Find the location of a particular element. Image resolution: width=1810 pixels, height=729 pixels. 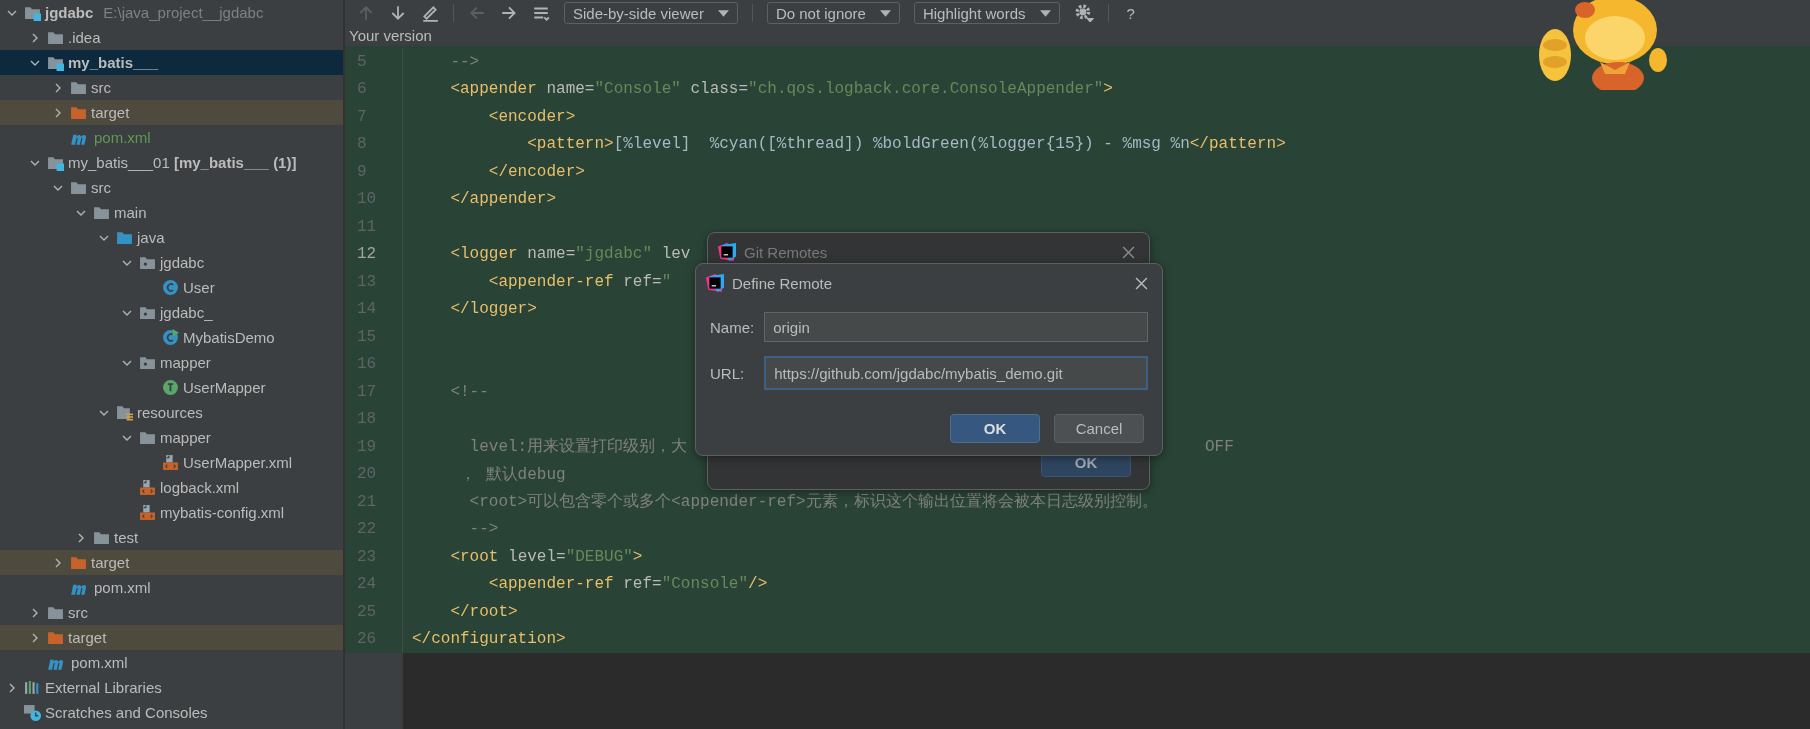

tree-item: jgdabc is located at coordinates (171, 262).